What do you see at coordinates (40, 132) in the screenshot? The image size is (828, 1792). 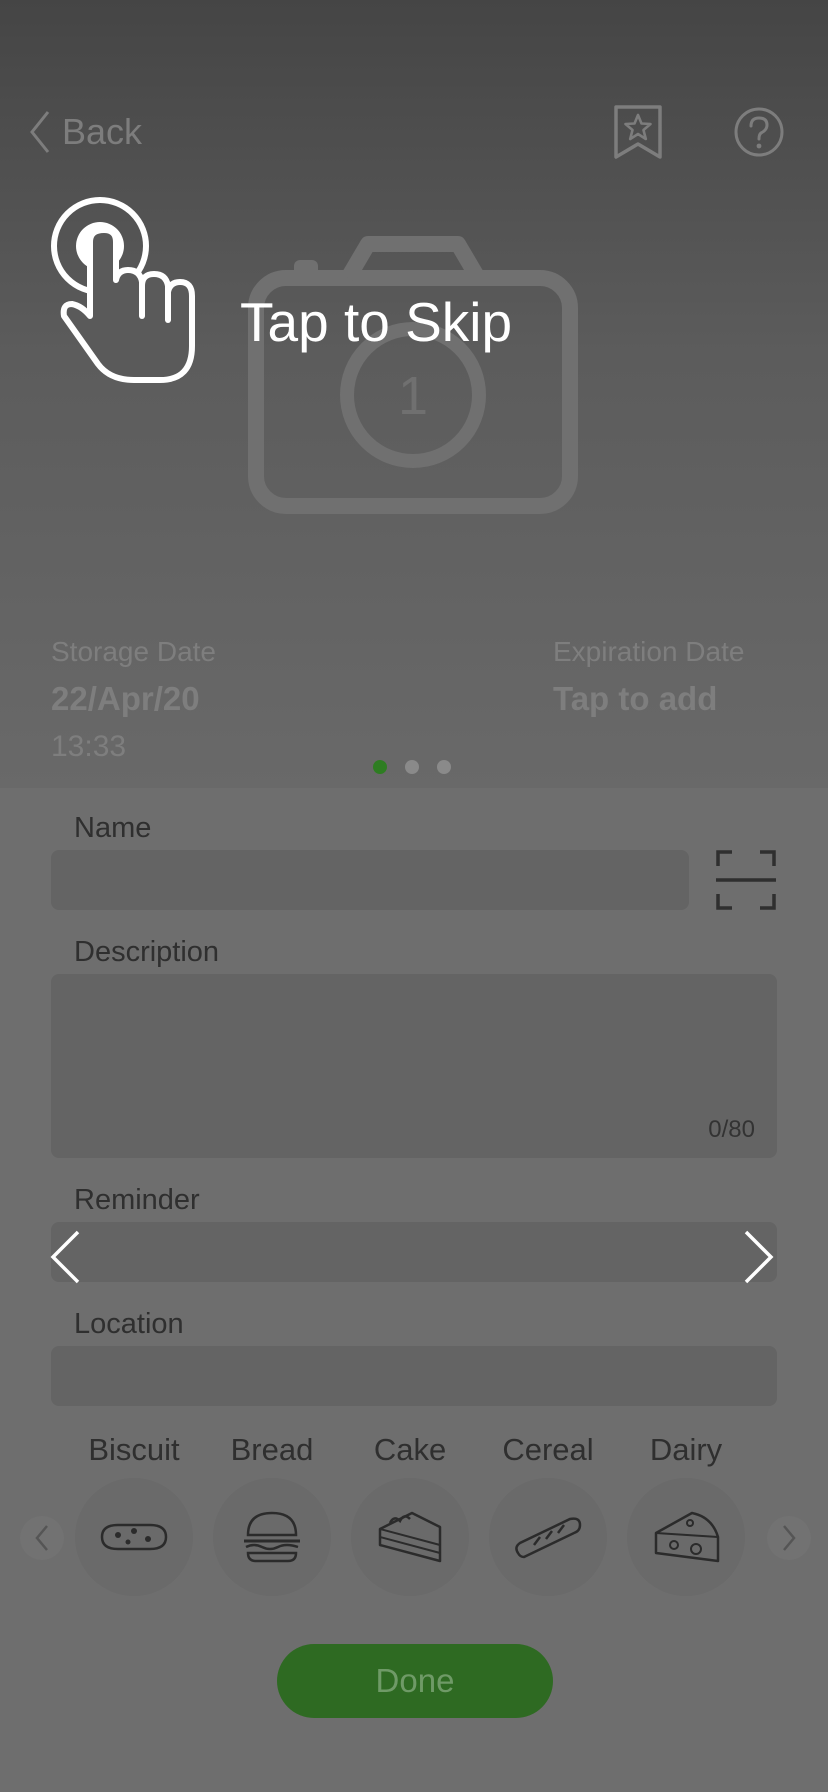 I see `back-chevron-icon` at bounding box center [40, 132].